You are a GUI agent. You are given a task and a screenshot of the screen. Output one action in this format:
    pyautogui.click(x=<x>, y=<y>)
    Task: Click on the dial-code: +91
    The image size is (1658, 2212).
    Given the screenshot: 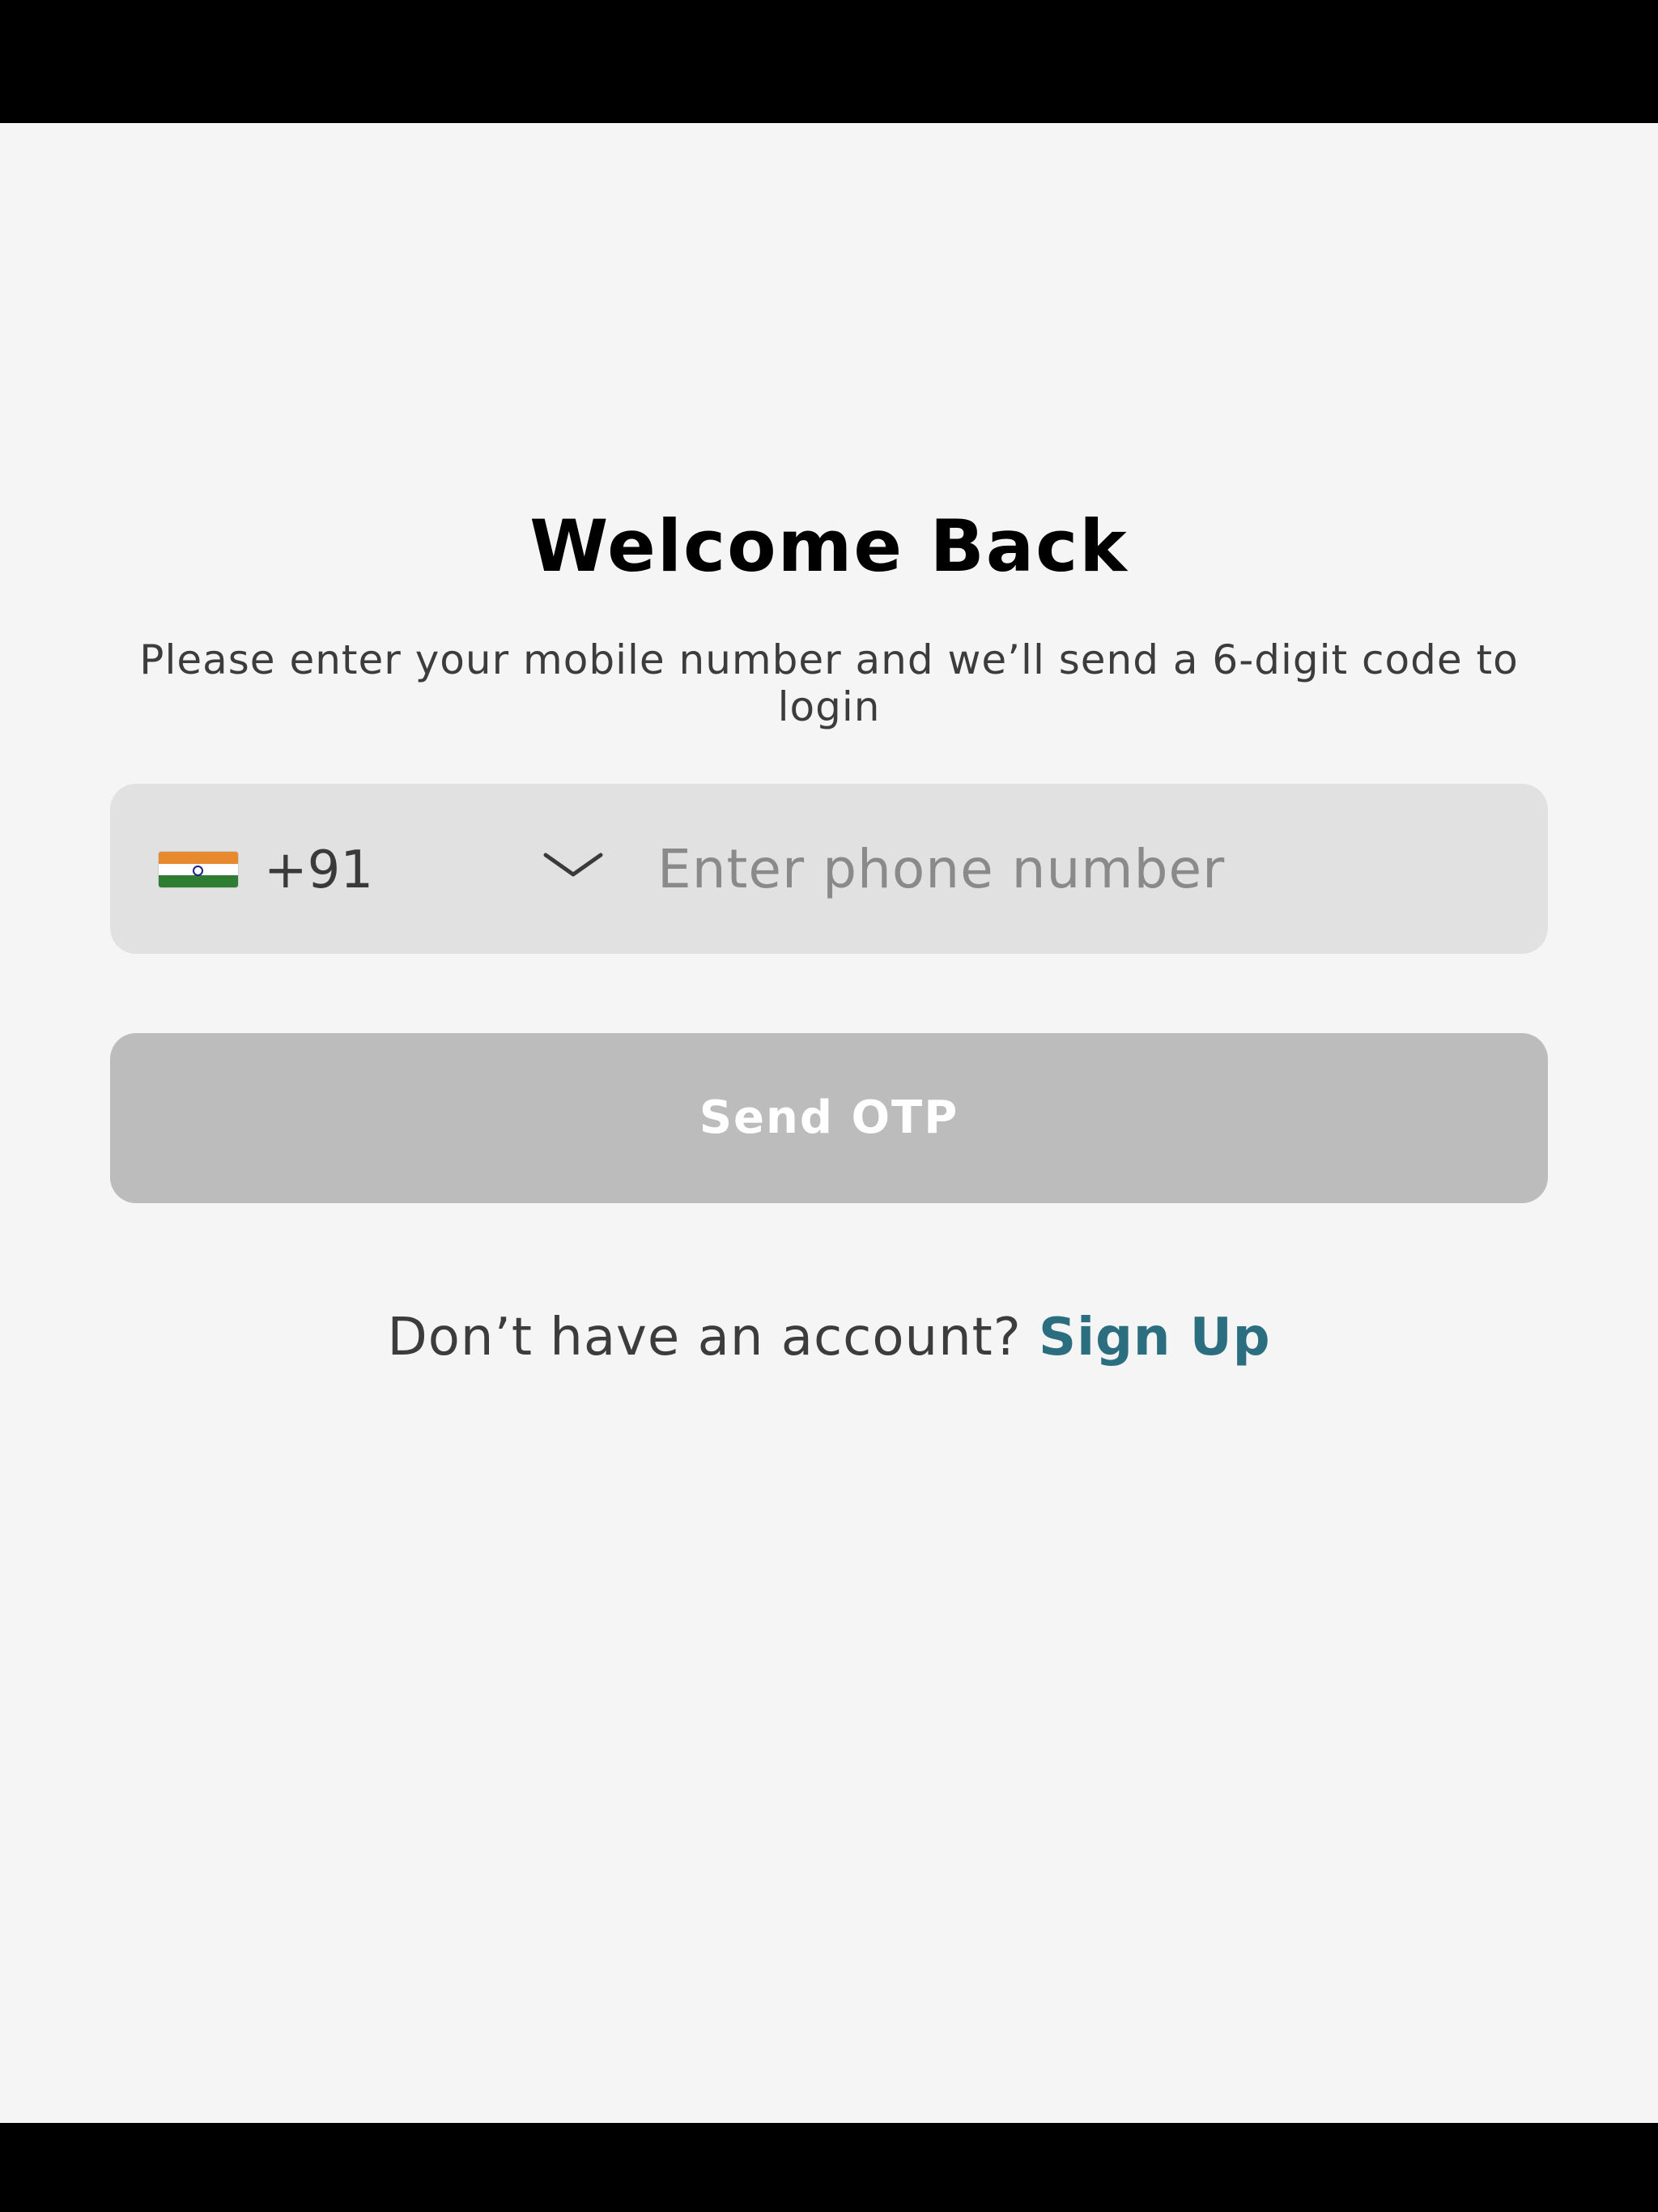 What is the action you would take?
    pyautogui.click(x=319, y=870)
    